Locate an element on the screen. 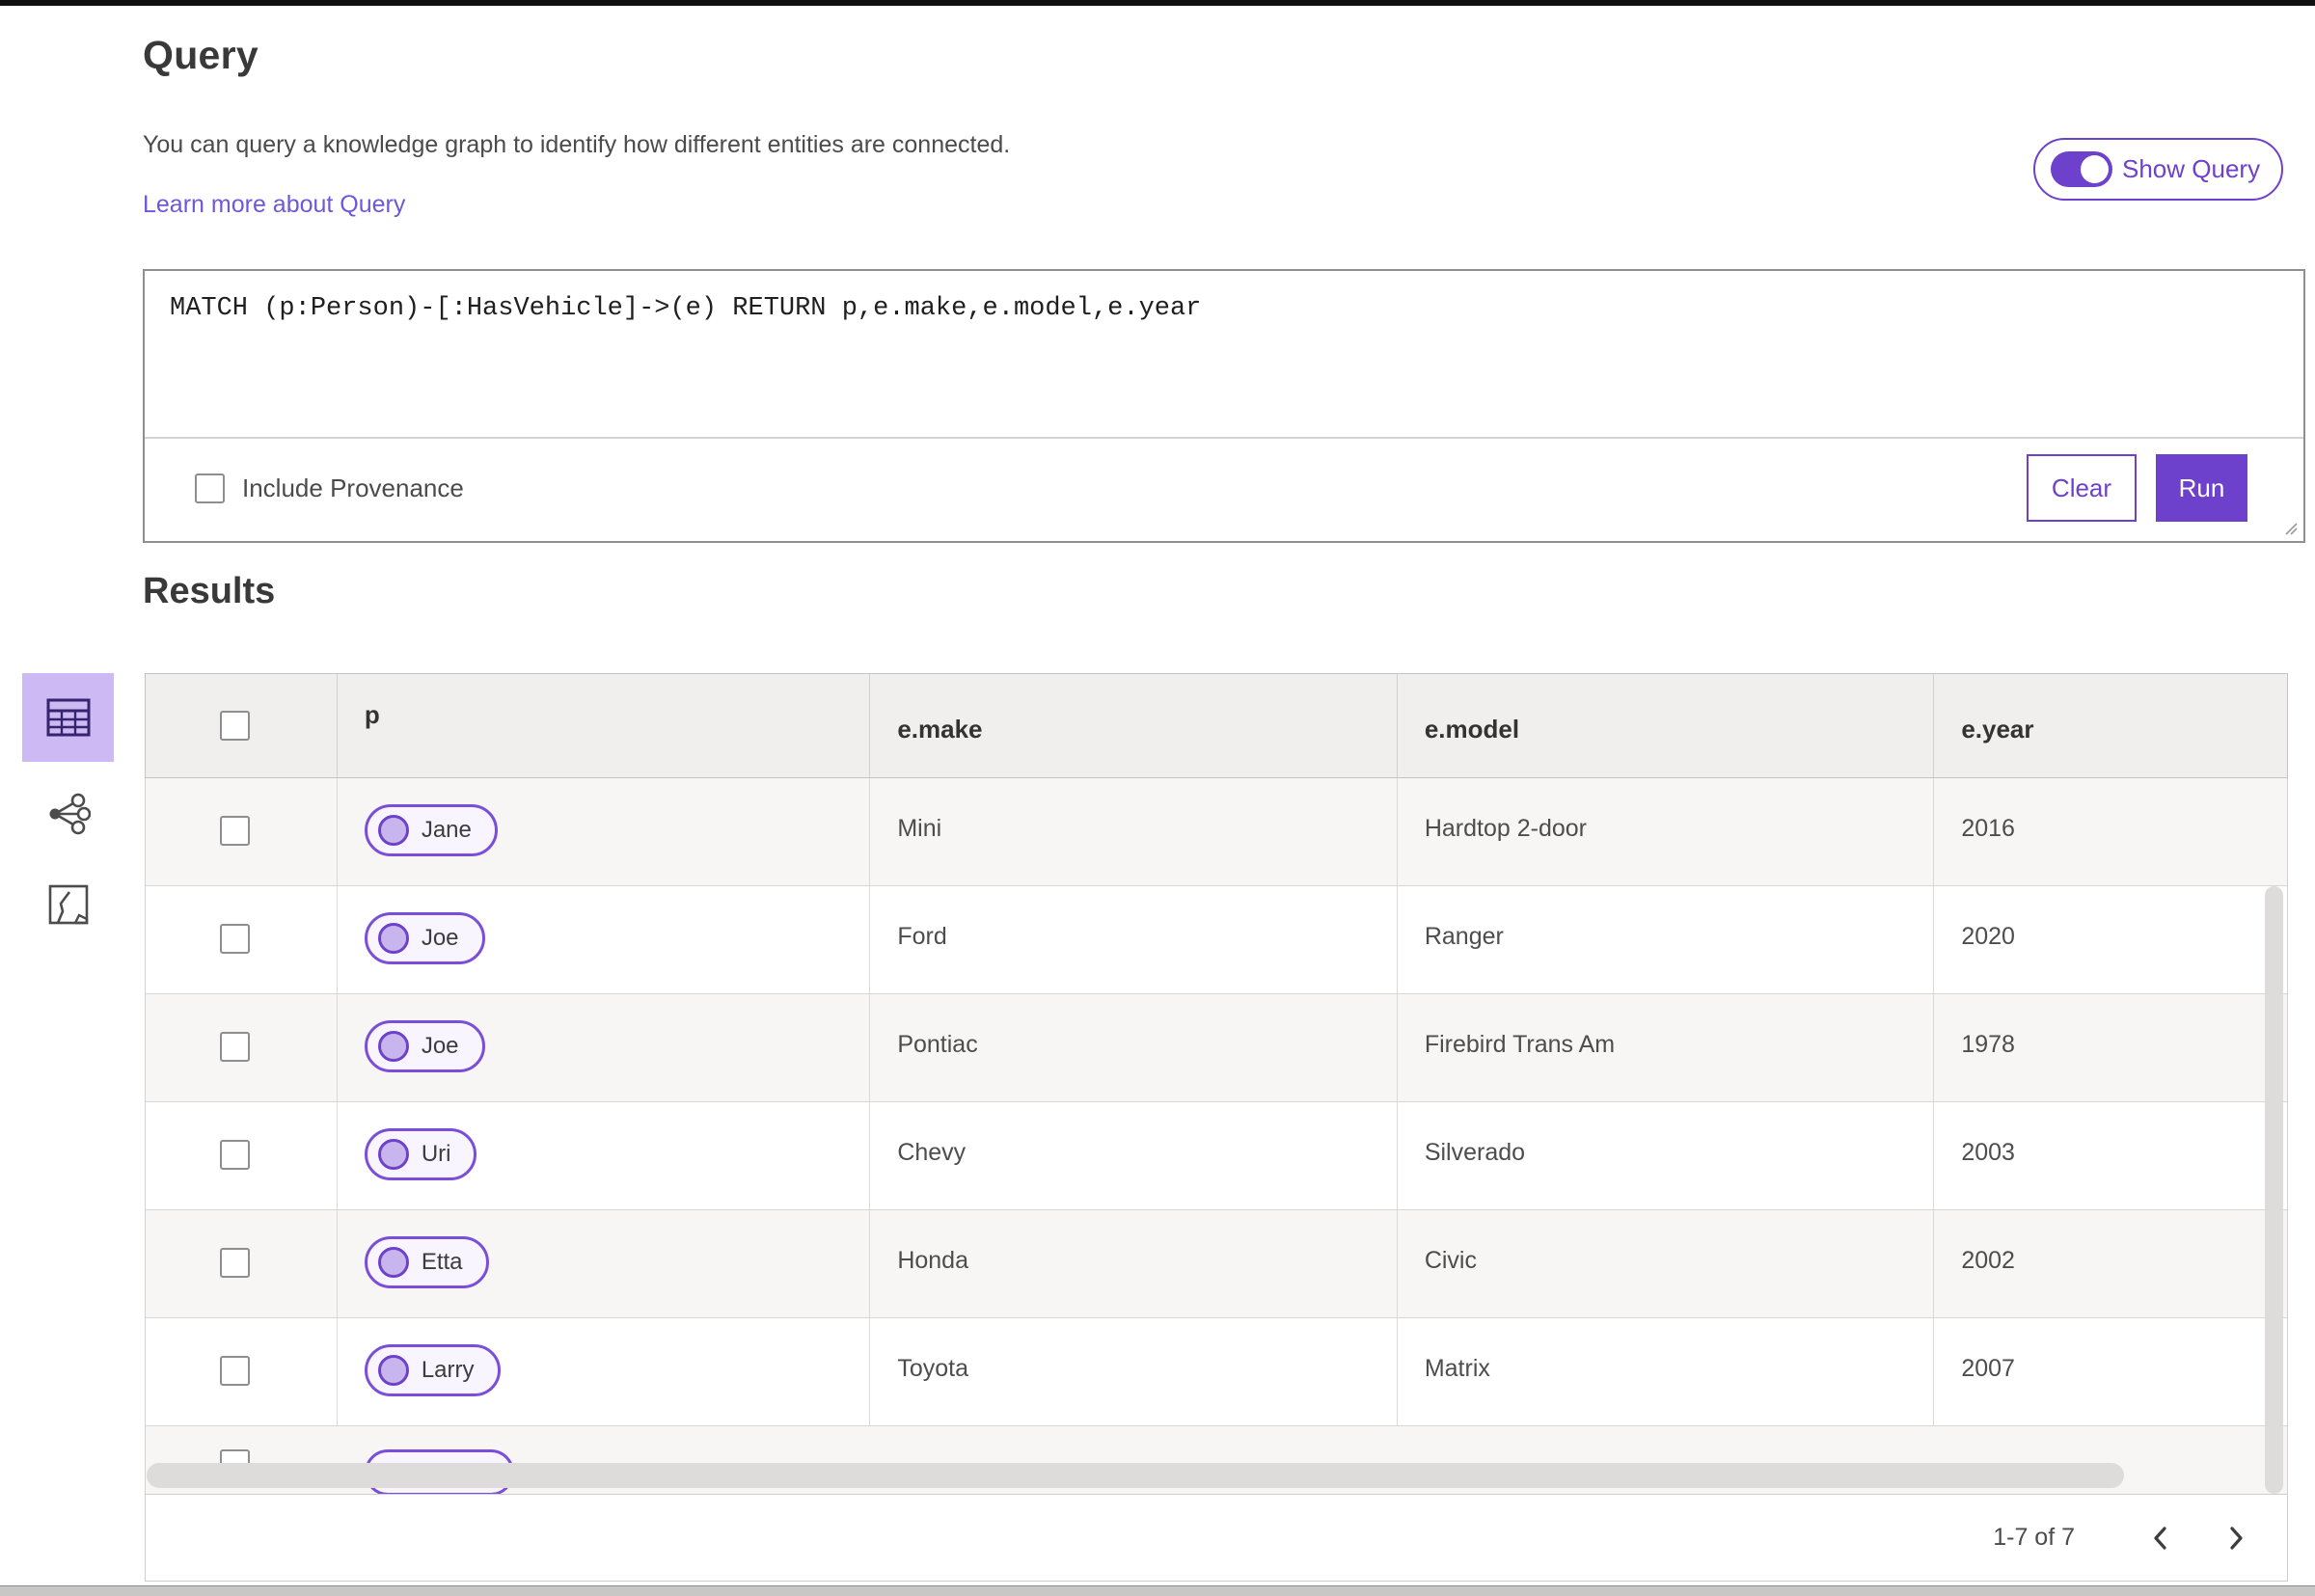  cell-e-model: Civic is located at coordinates (1667, 1264).